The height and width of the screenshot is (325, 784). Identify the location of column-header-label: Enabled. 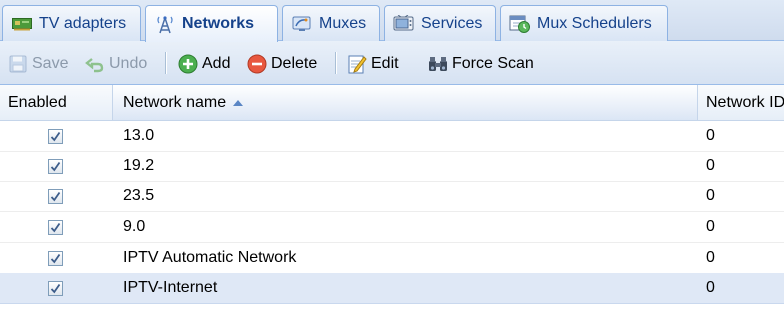
(37, 102).